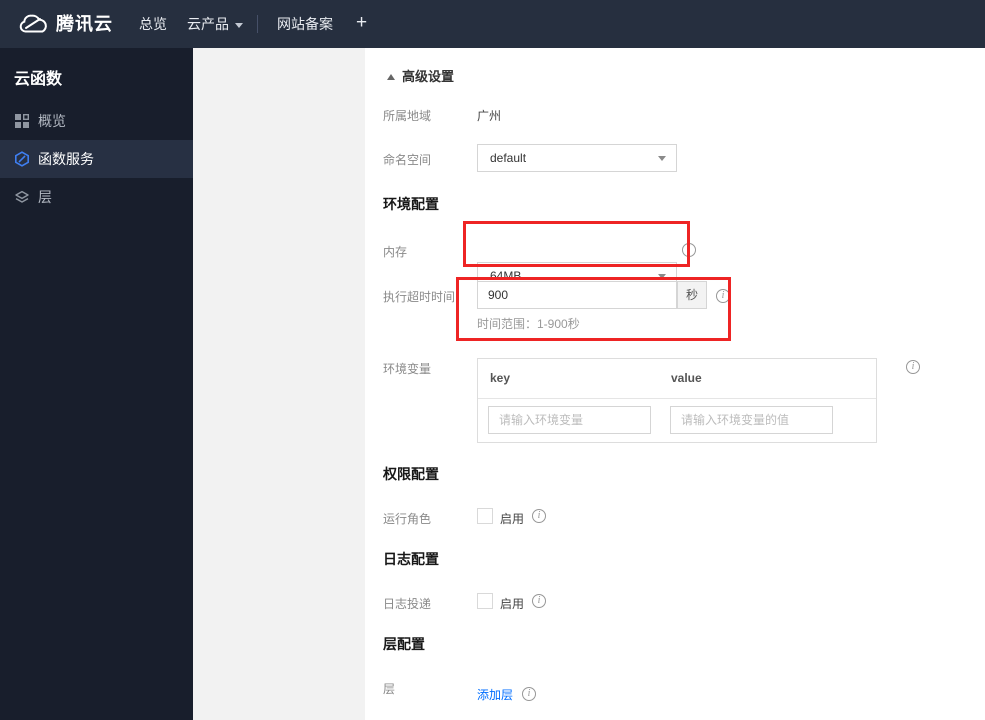 The width and height of the screenshot is (985, 720). I want to click on nav-add-tab-button: +, so click(361, 23).